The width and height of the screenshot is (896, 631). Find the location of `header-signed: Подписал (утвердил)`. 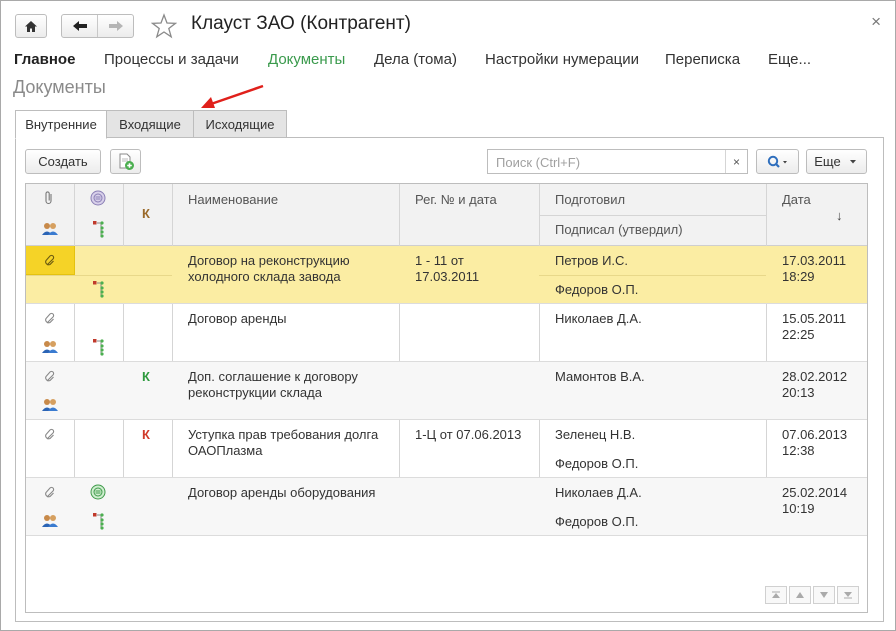

header-signed: Подписал (утвердил) is located at coordinates (619, 229).